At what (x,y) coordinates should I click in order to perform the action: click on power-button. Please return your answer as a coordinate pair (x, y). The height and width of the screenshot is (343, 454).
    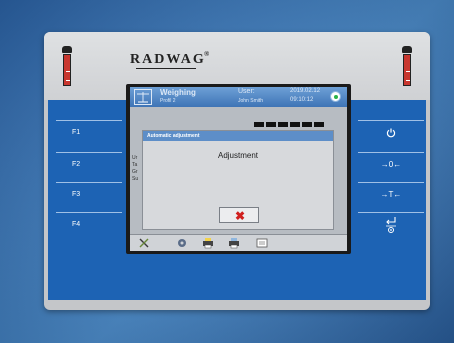
    Looking at the image, I should click on (391, 132).